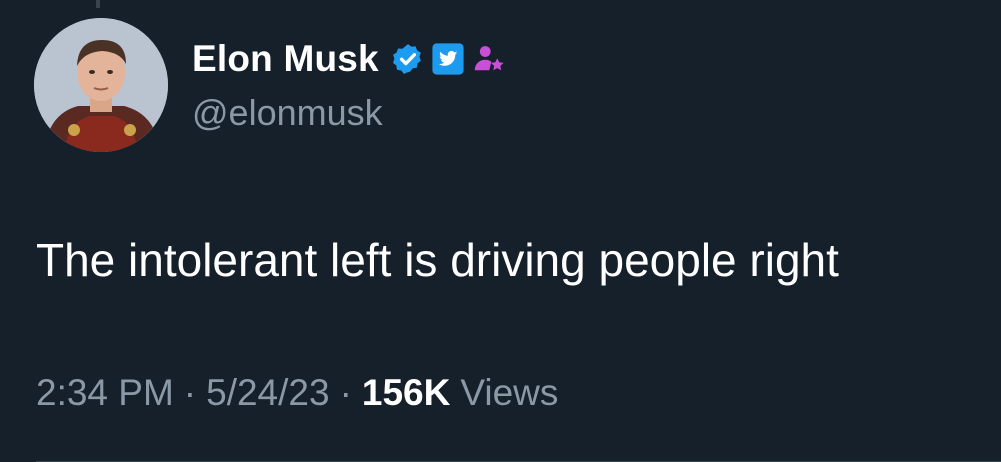 The image size is (1001, 462). What do you see at coordinates (287, 113) in the screenshot?
I see `author-handle: @elonmusk` at bounding box center [287, 113].